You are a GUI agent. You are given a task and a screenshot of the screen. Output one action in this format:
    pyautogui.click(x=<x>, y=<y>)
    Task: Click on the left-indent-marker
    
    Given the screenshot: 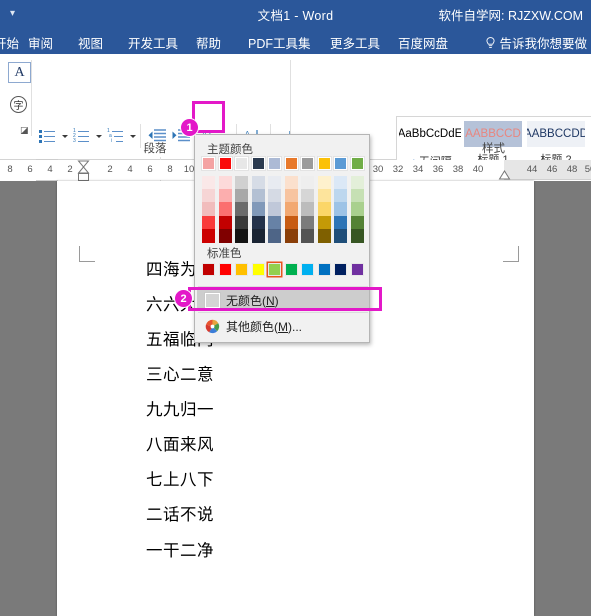 What is the action you would take?
    pyautogui.click(x=83, y=177)
    